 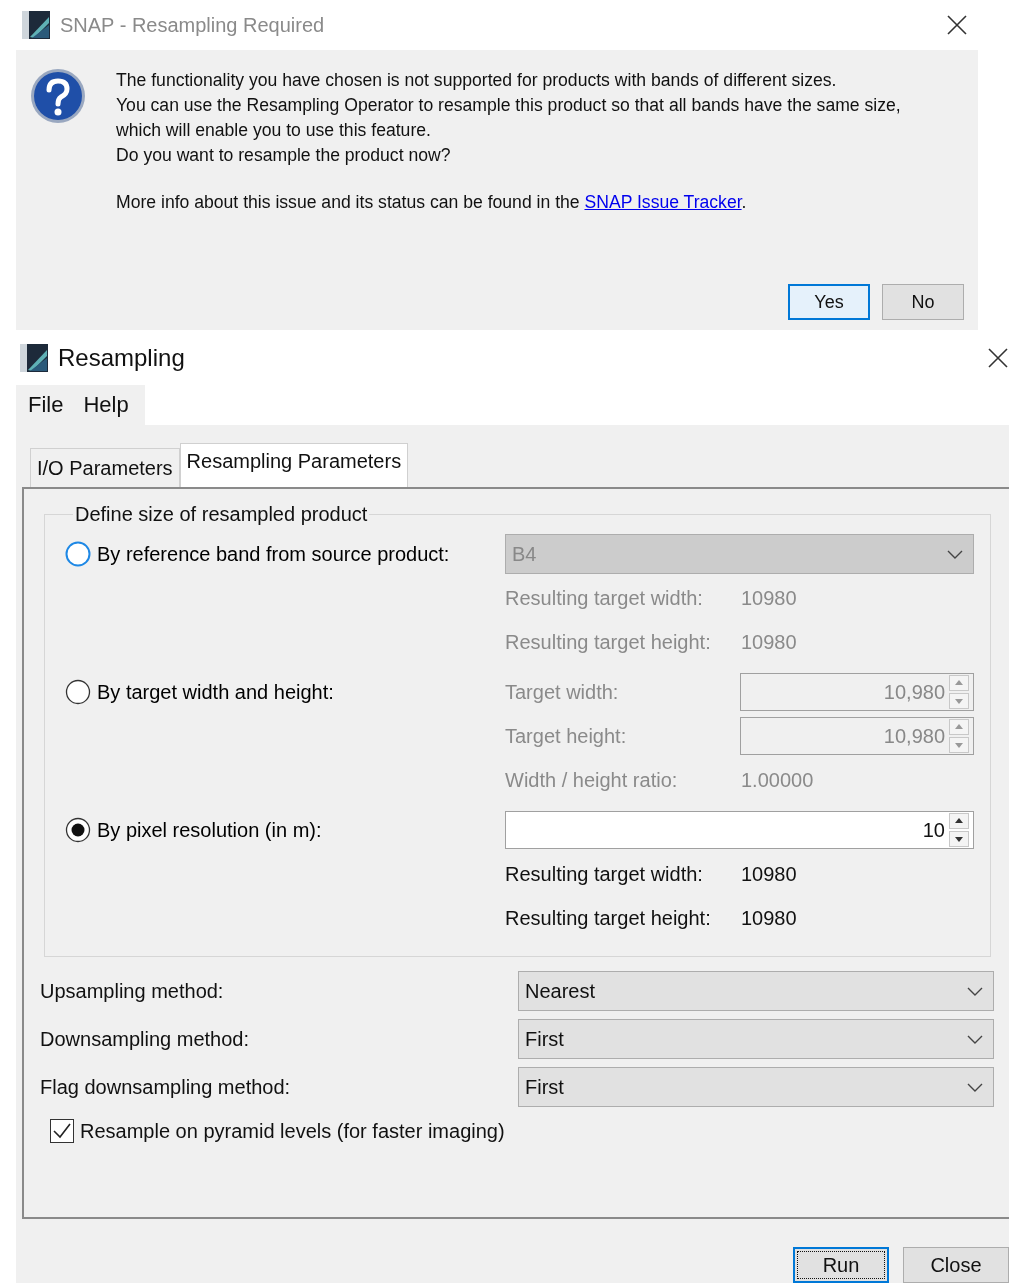 What do you see at coordinates (956, 1265) in the screenshot?
I see `dialog-button: Close` at bounding box center [956, 1265].